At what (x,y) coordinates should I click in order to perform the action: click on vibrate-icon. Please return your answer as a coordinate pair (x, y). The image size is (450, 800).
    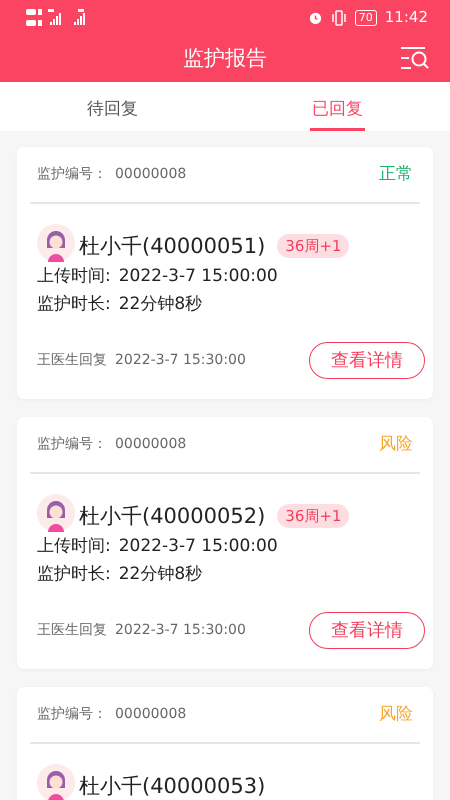
    Looking at the image, I should click on (338, 18).